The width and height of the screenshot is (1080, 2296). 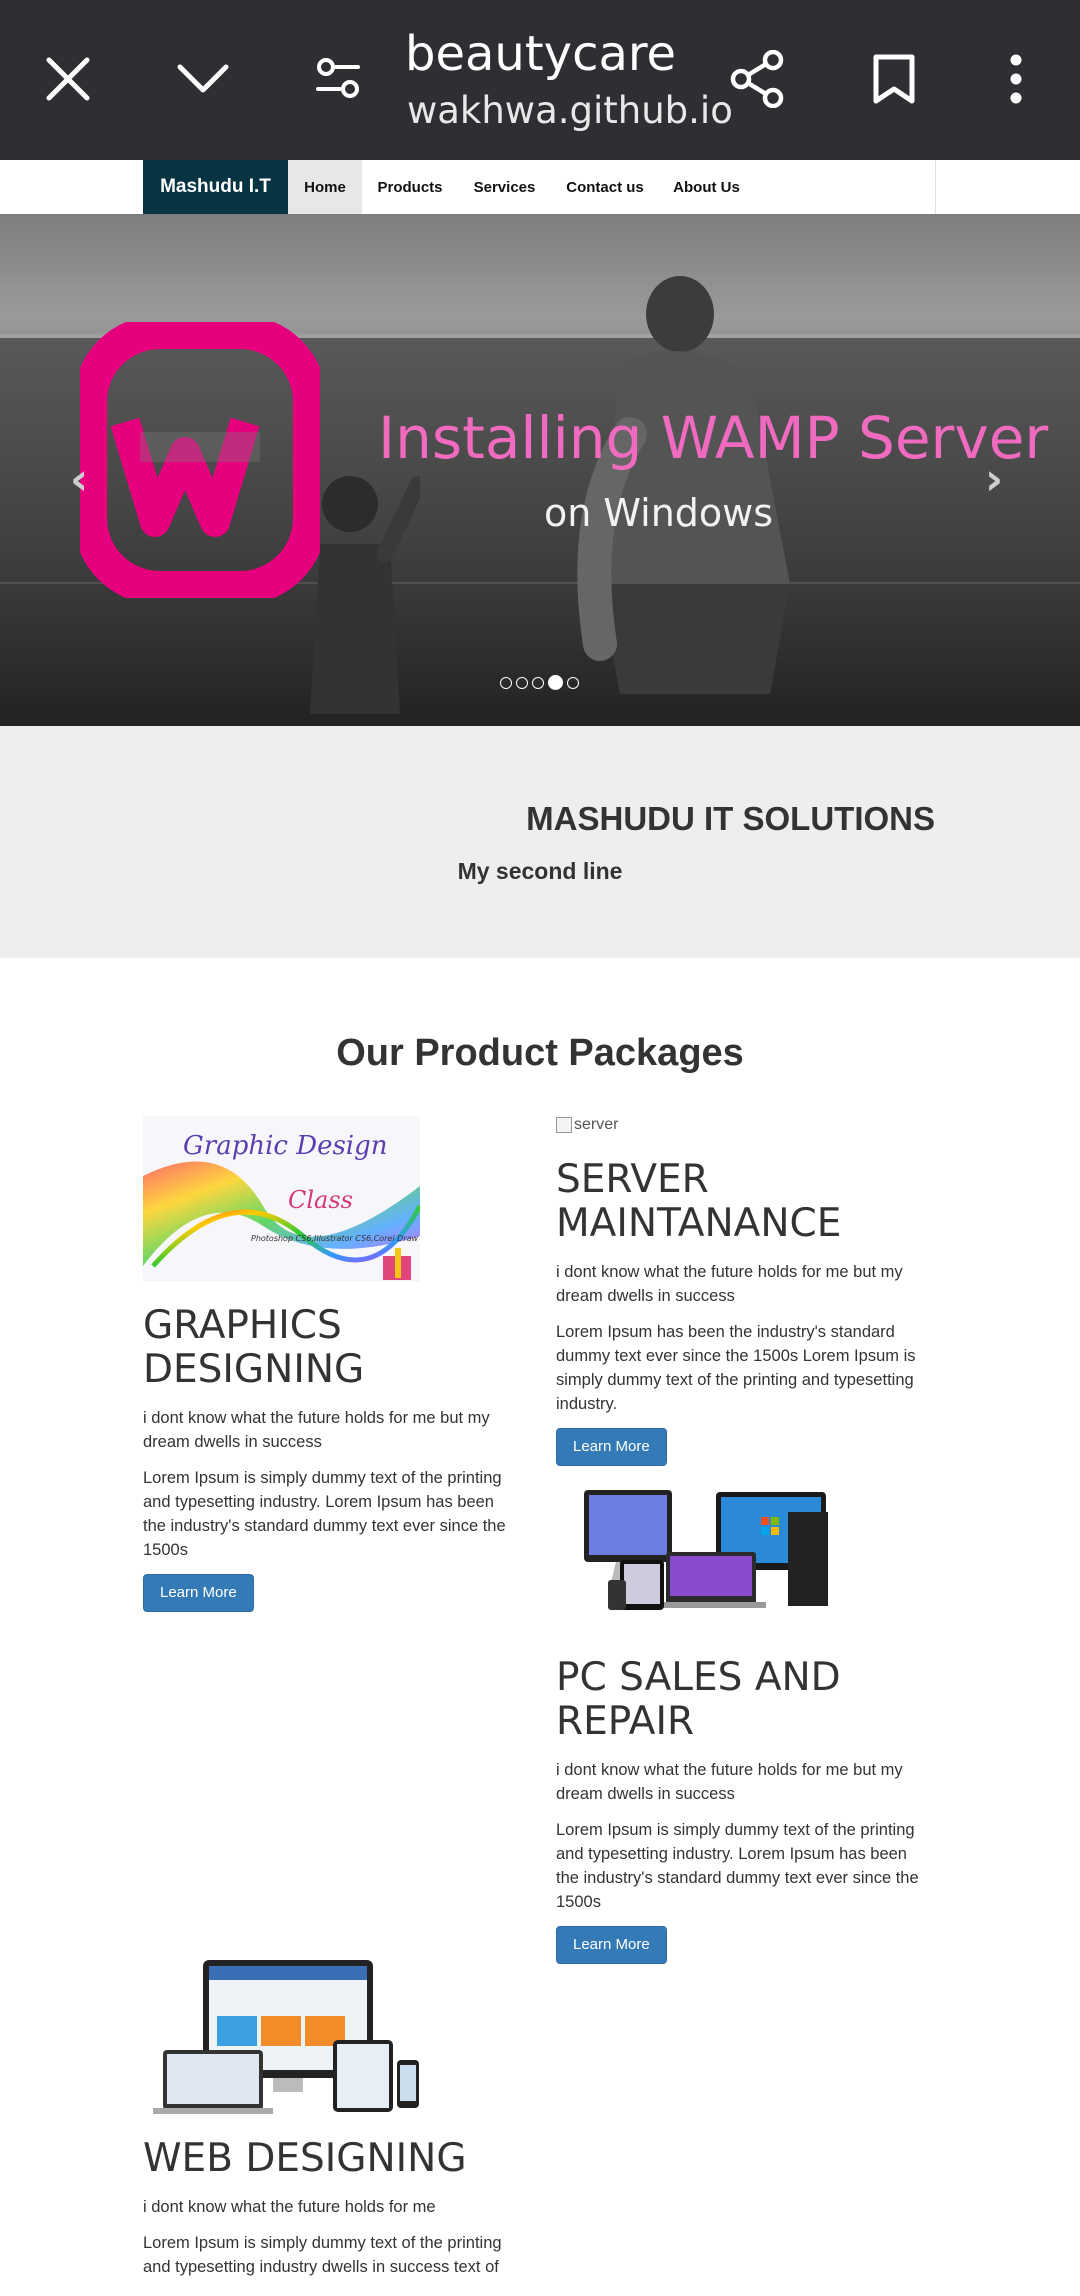 I want to click on slide-subtitle: on Windows, so click(x=659, y=513).